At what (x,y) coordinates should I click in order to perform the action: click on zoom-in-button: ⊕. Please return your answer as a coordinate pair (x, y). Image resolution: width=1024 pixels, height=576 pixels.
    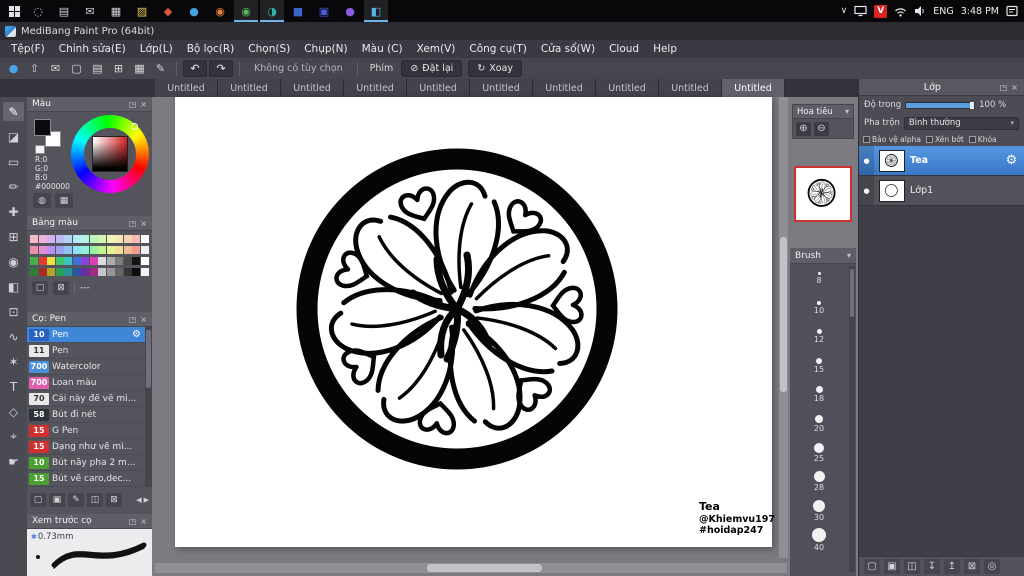
    Looking at the image, I should click on (803, 128).